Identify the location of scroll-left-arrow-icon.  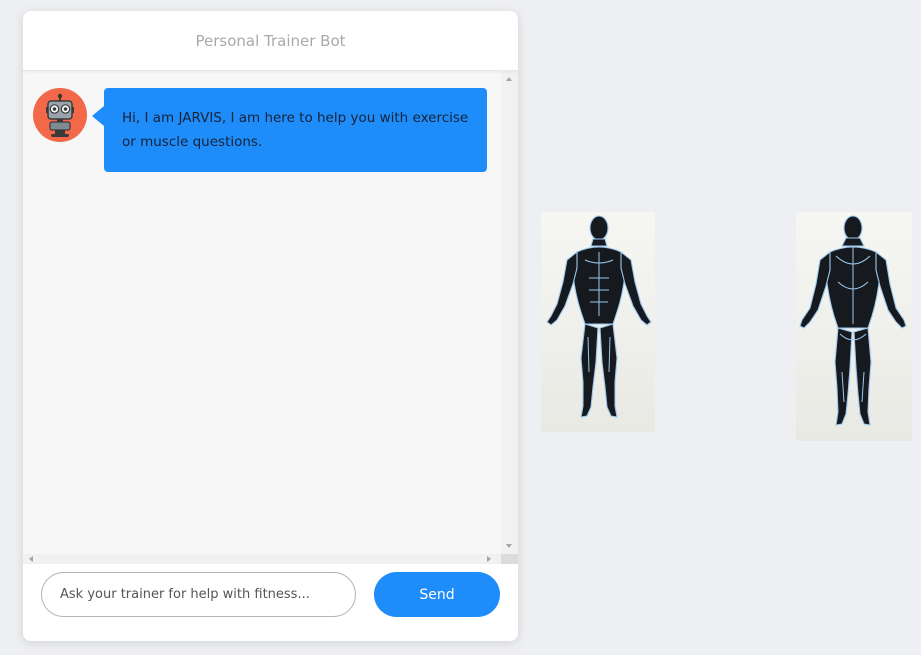
(31, 559).